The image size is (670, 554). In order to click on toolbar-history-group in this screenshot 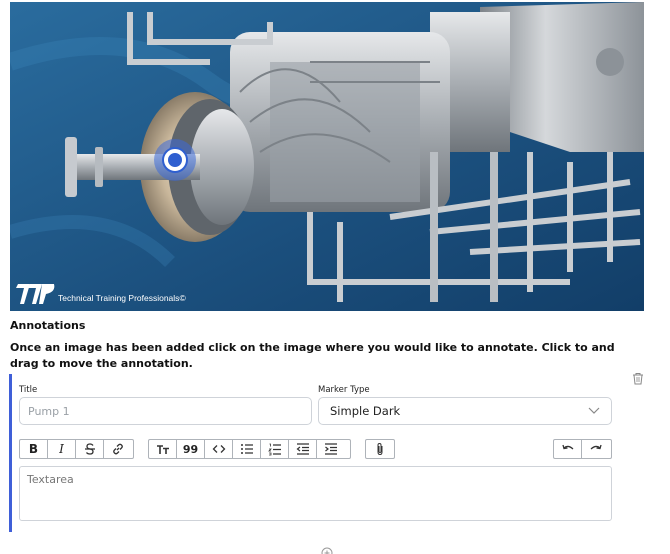, I will do `click(582, 449)`.